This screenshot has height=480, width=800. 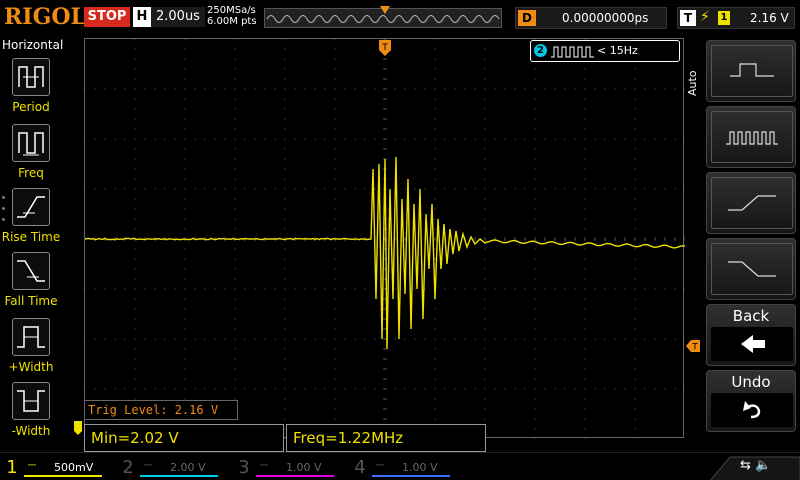 I want to click on usb-icon: ⇆ 🔈, so click(x=755, y=465).